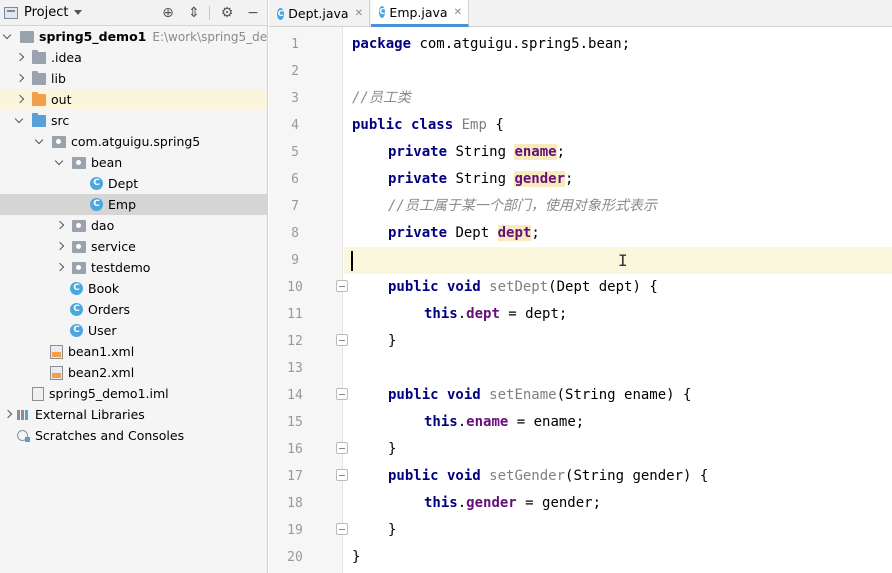 This screenshot has height=573, width=892. Describe the element at coordinates (295, 125) in the screenshot. I see `line-number: 4` at that location.